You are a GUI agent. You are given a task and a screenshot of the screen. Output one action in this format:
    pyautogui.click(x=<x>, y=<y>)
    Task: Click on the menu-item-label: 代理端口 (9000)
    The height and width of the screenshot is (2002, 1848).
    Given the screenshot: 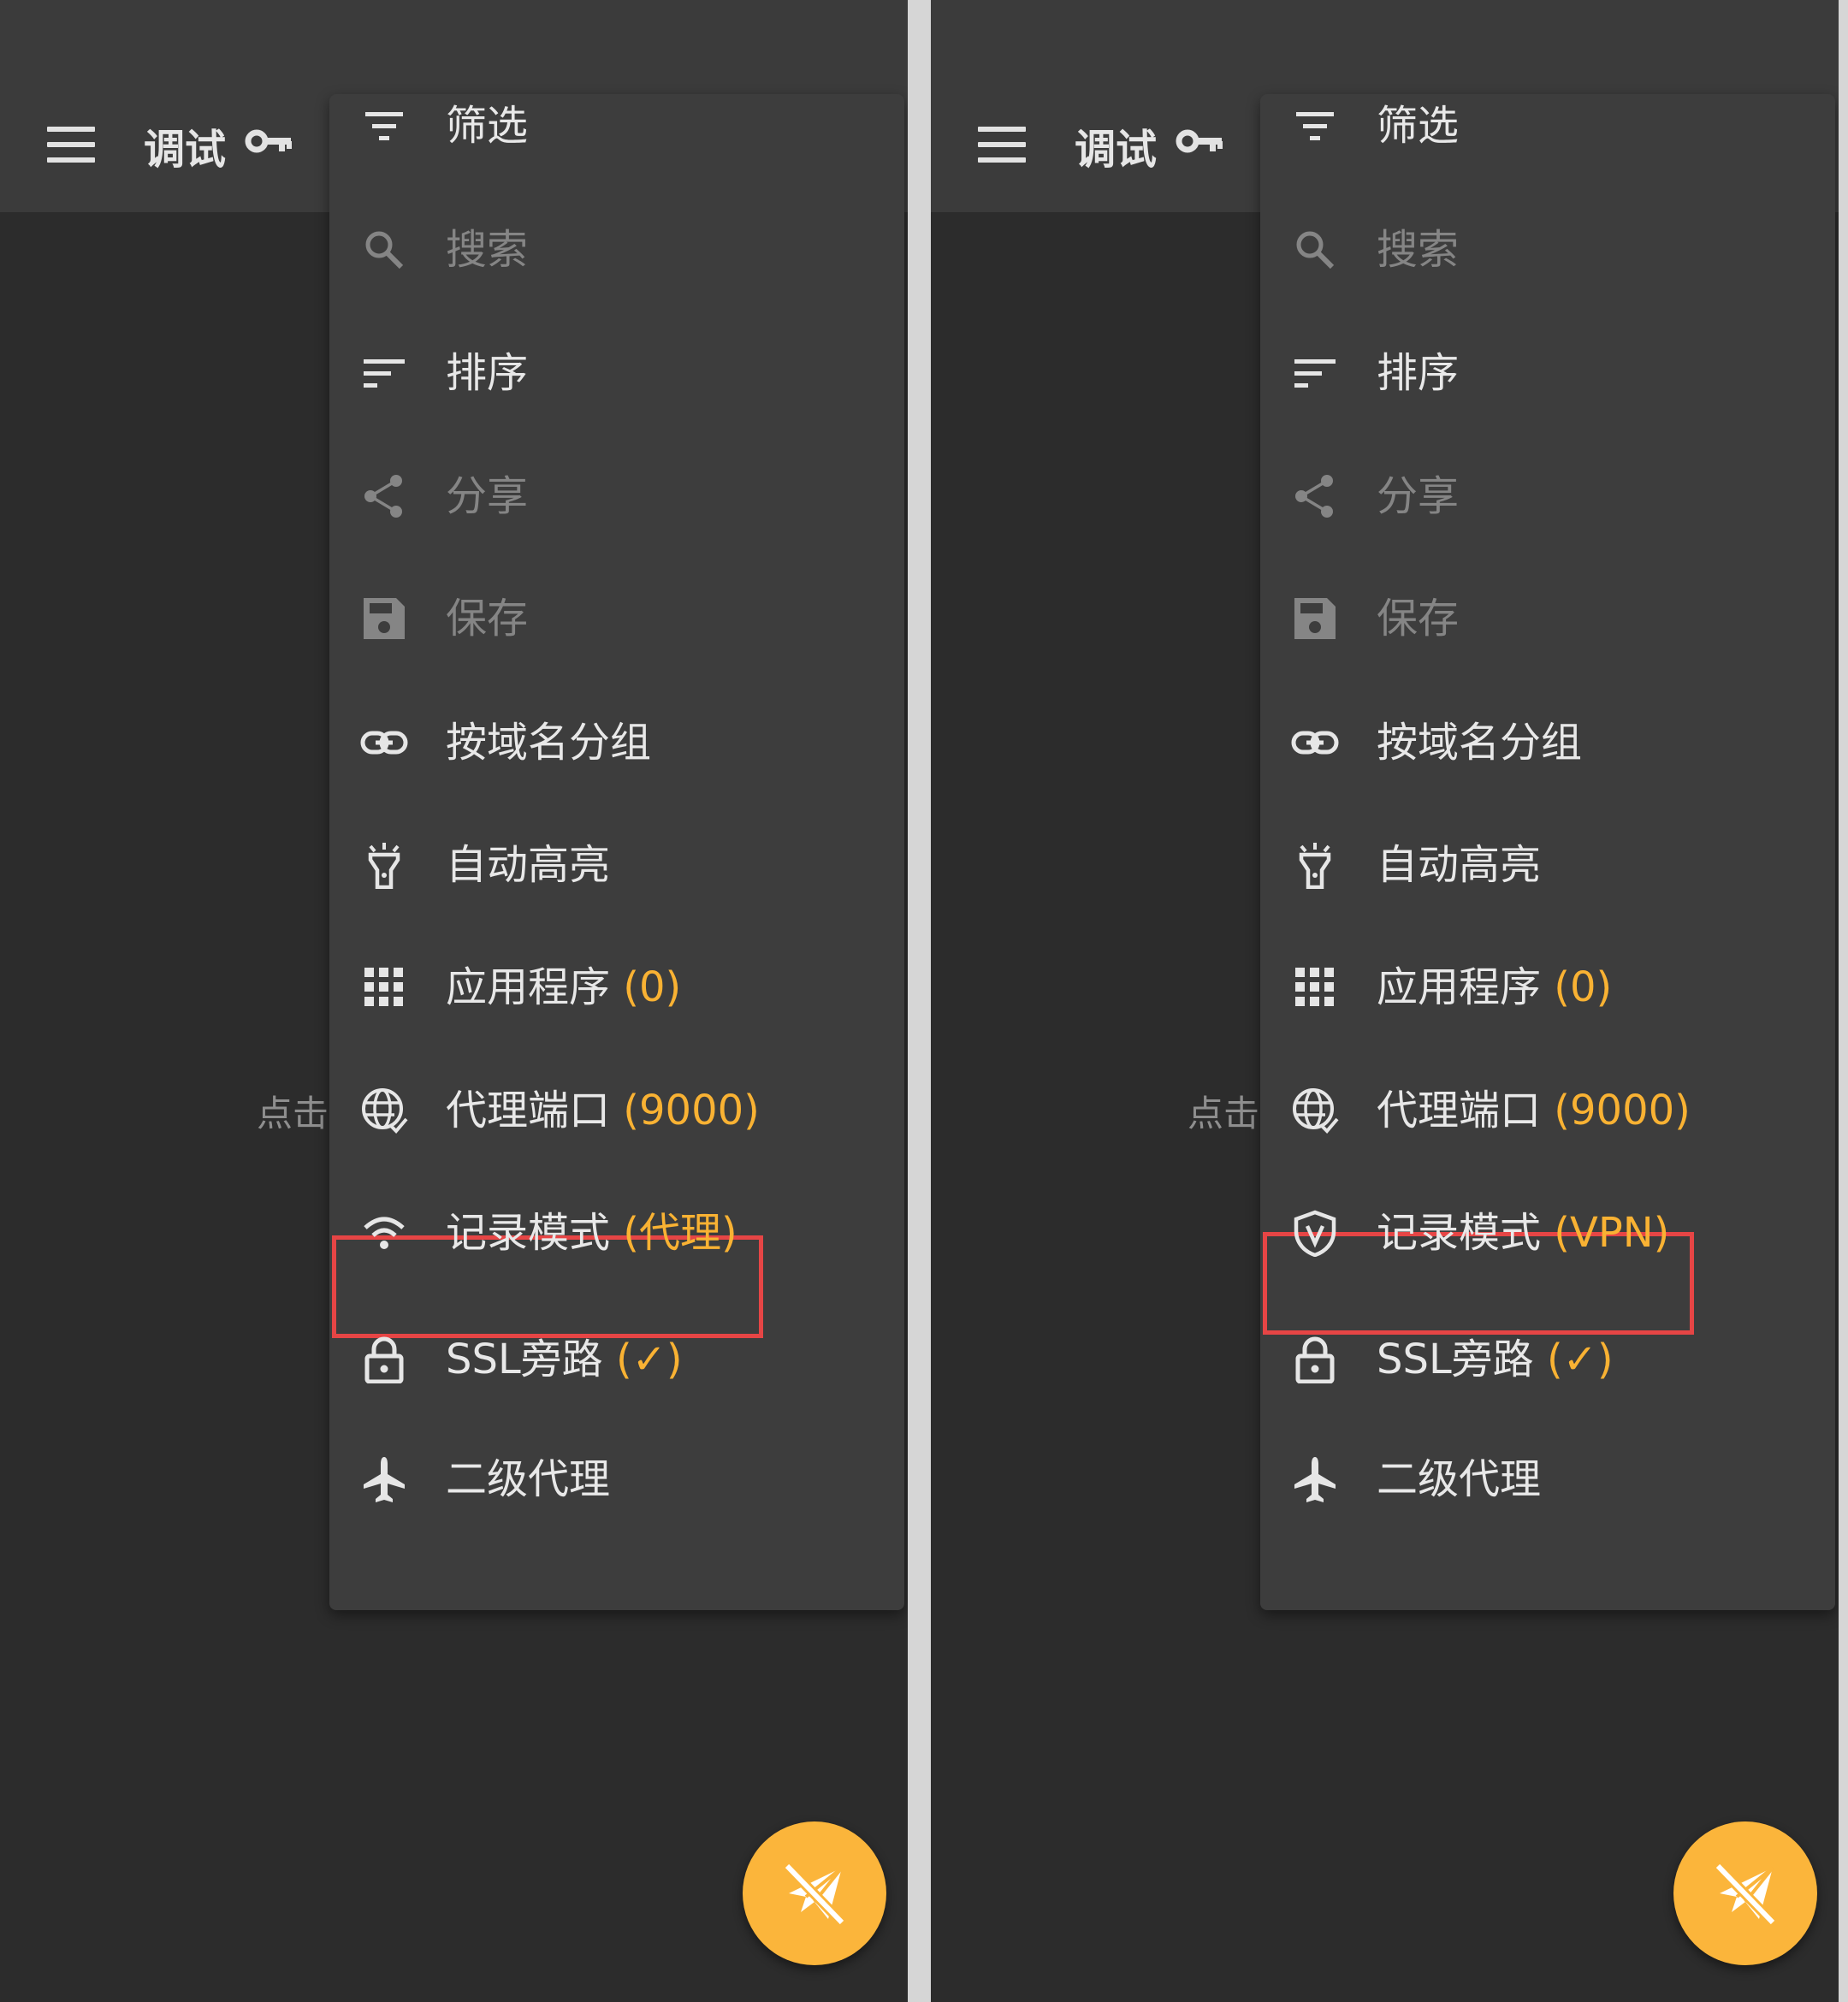 What is the action you would take?
    pyautogui.click(x=1534, y=1110)
    